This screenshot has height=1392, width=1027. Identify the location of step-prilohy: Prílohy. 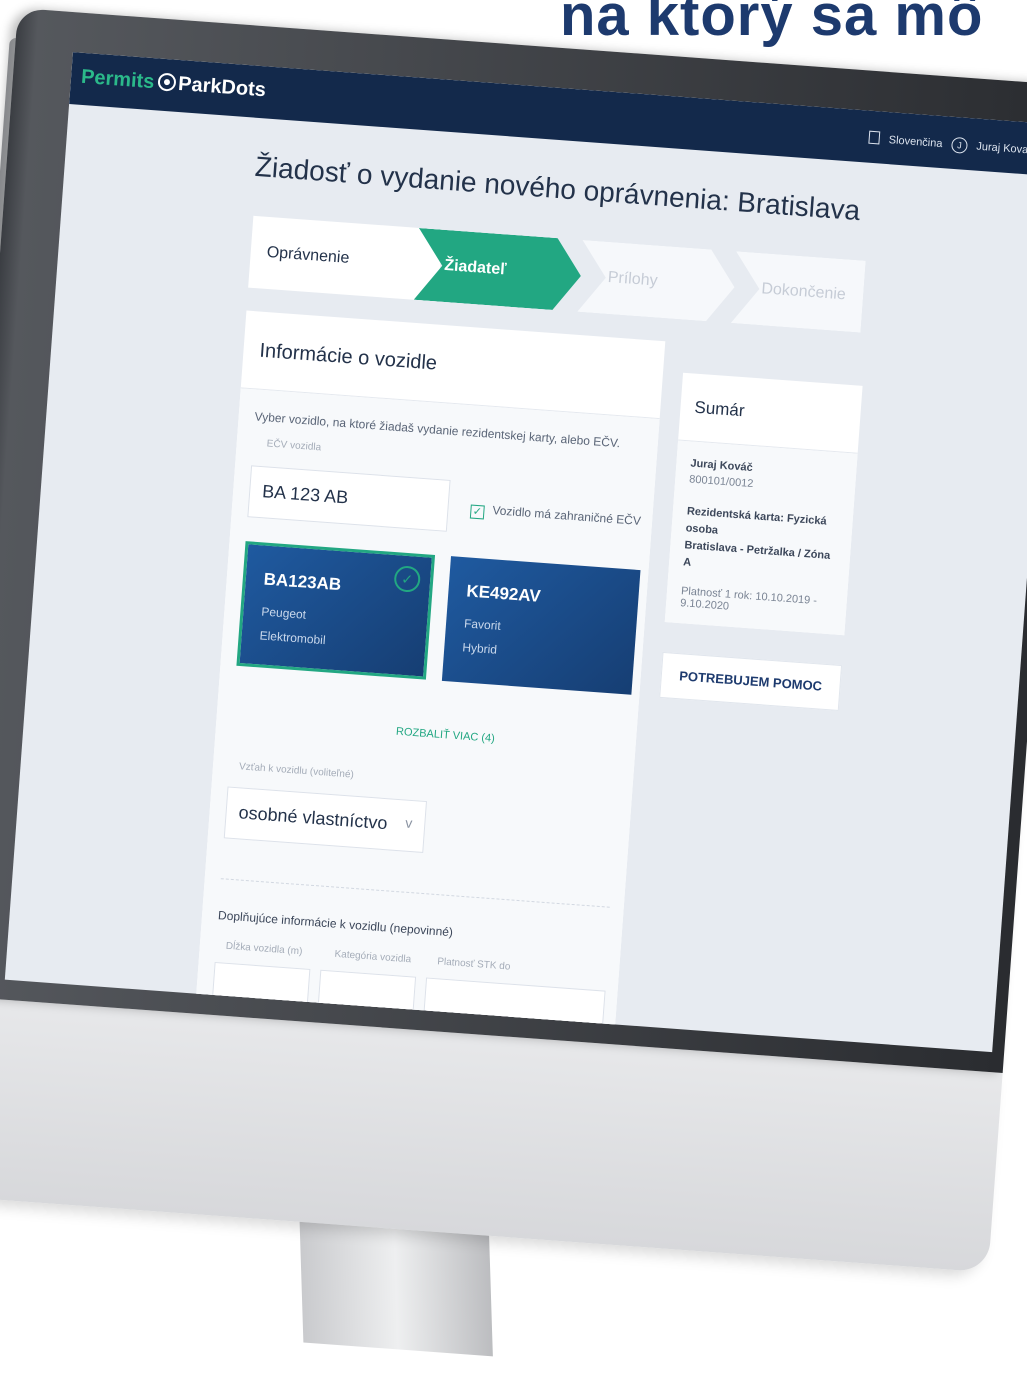
(657, 281).